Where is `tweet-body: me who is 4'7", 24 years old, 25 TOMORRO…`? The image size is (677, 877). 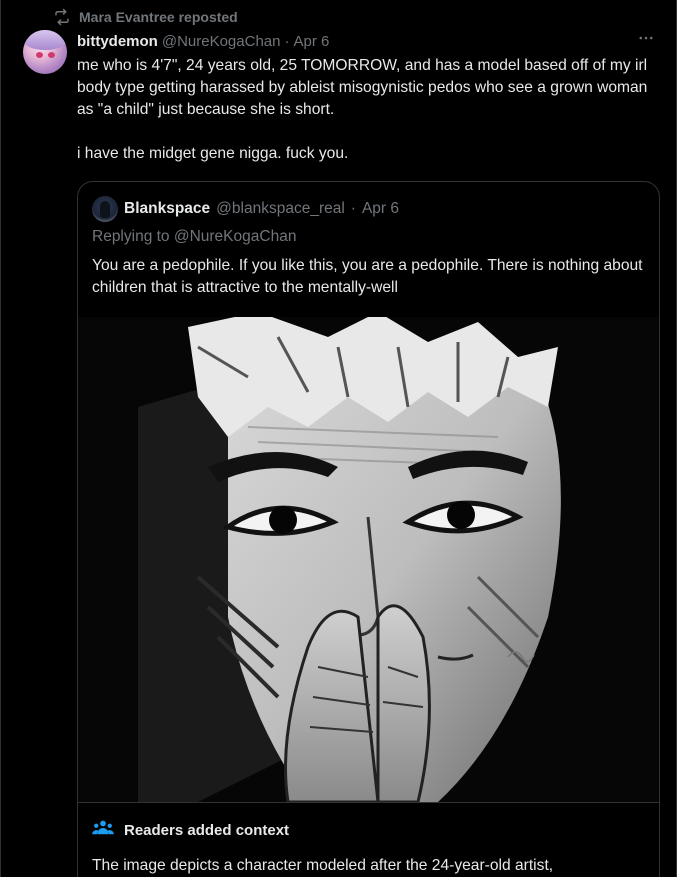
tweet-body: me who is 4'7", 24 years old, 25 TOMORRO… is located at coordinates (372, 110).